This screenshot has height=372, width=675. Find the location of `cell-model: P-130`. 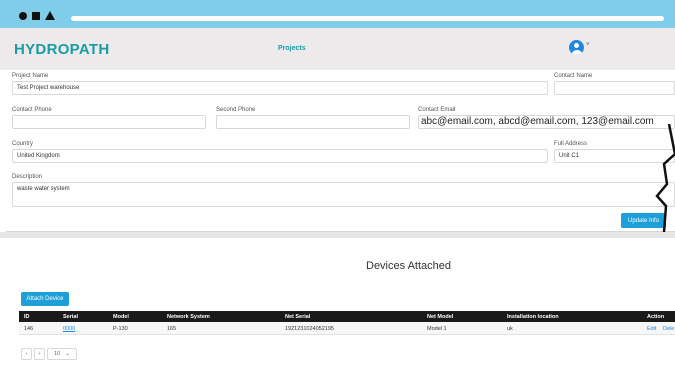

cell-model: P-130 is located at coordinates (120, 329).